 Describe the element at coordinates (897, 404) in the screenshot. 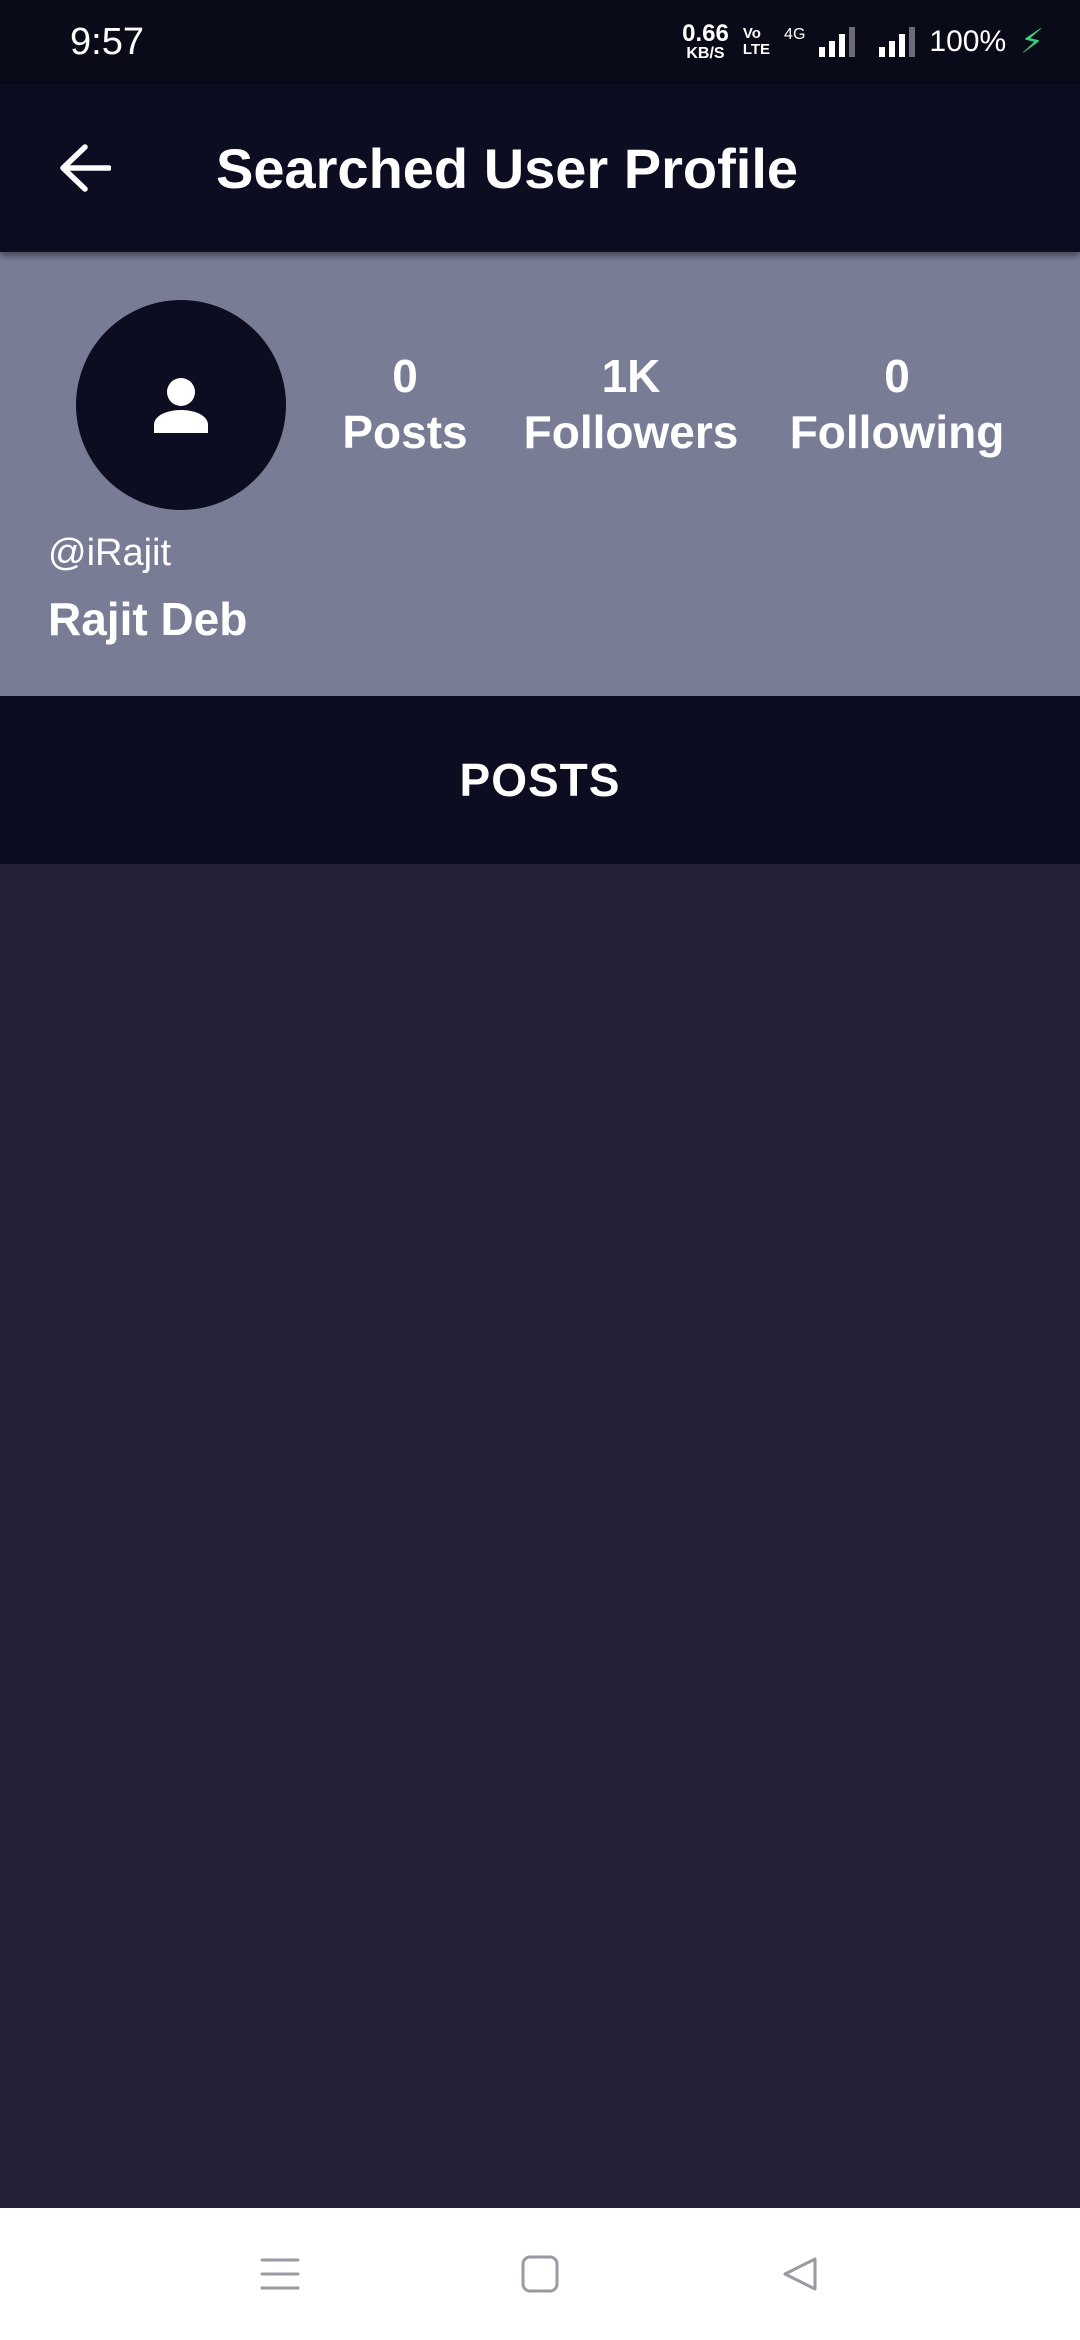

I see `following-stat: 0 Following` at that location.